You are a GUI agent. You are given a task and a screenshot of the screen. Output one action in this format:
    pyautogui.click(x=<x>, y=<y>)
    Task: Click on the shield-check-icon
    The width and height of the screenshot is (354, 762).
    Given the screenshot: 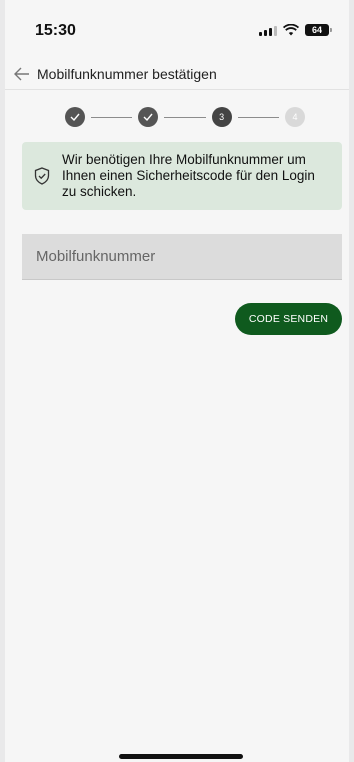 What is the action you would take?
    pyautogui.click(x=42, y=176)
    